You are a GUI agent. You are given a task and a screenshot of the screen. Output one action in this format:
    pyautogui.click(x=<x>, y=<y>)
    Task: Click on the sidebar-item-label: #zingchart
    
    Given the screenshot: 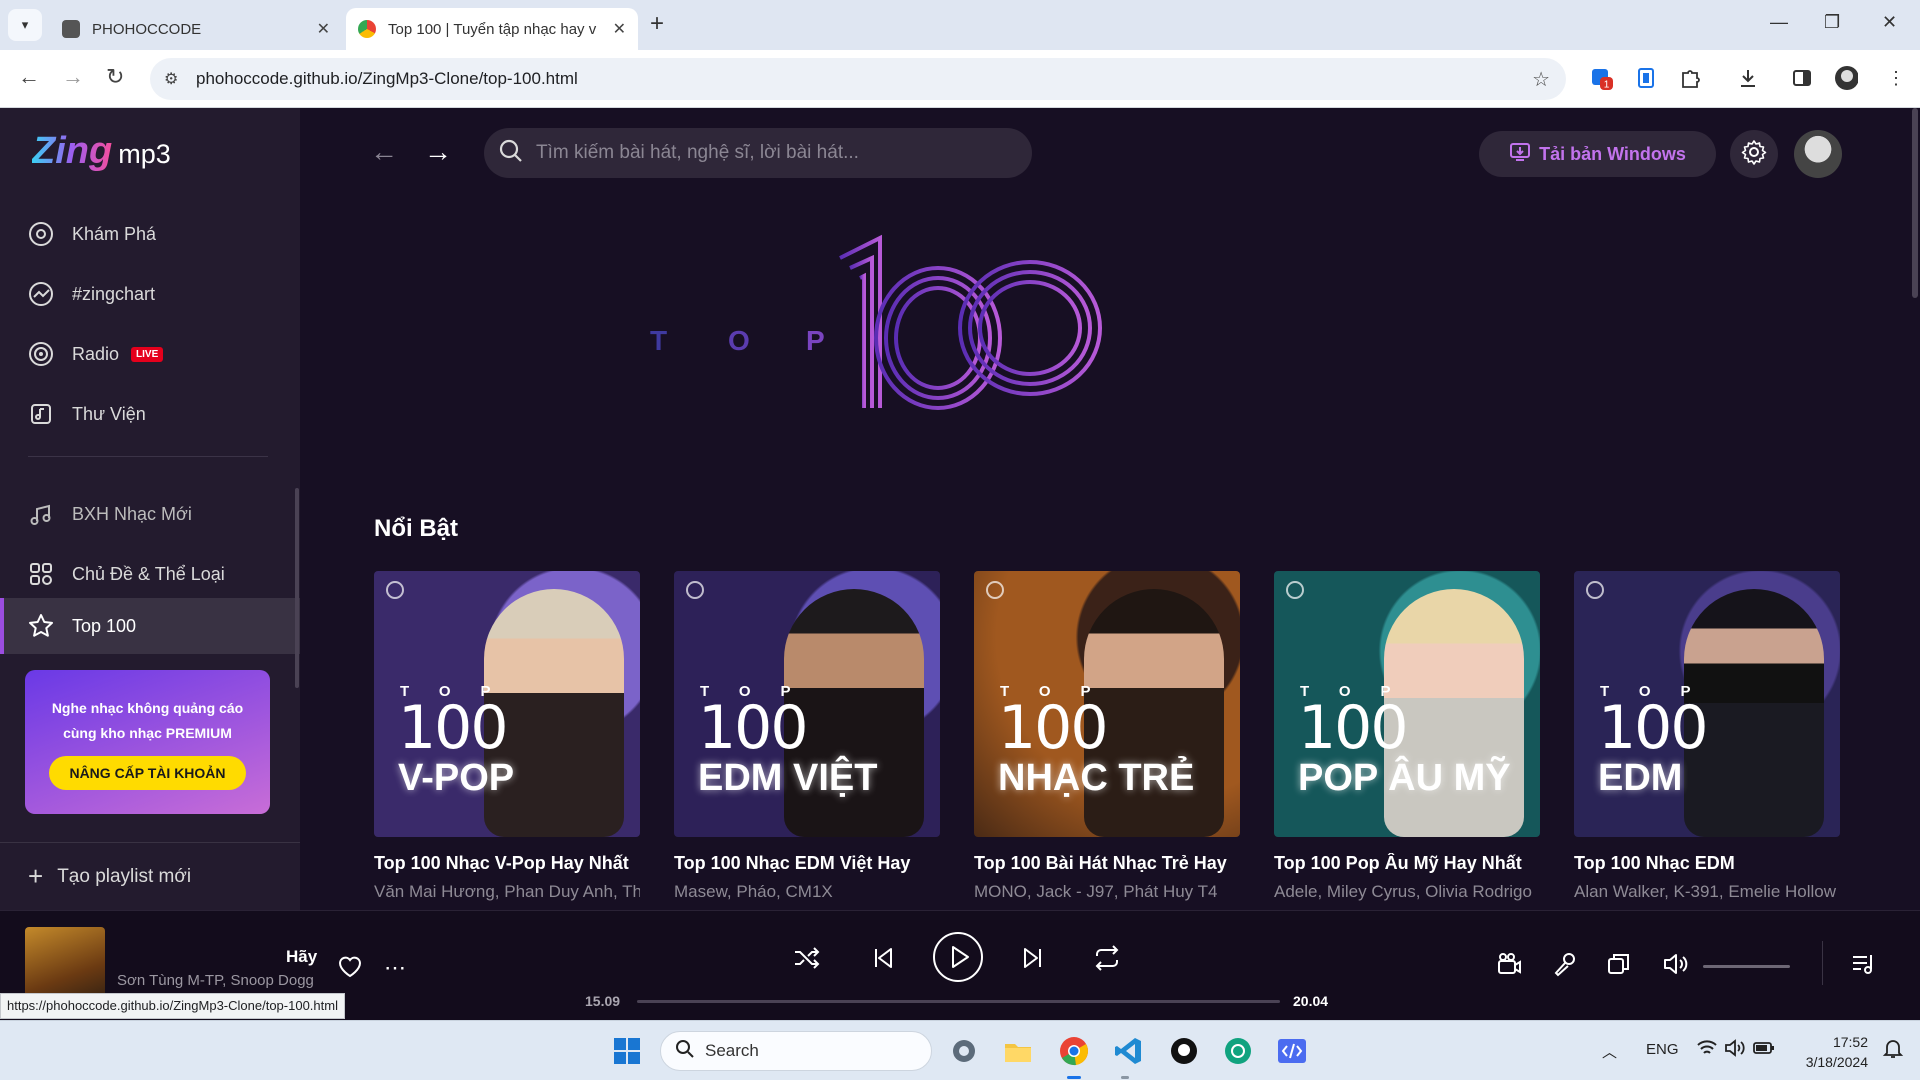 What is the action you would take?
    pyautogui.click(x=114, y=293)
    